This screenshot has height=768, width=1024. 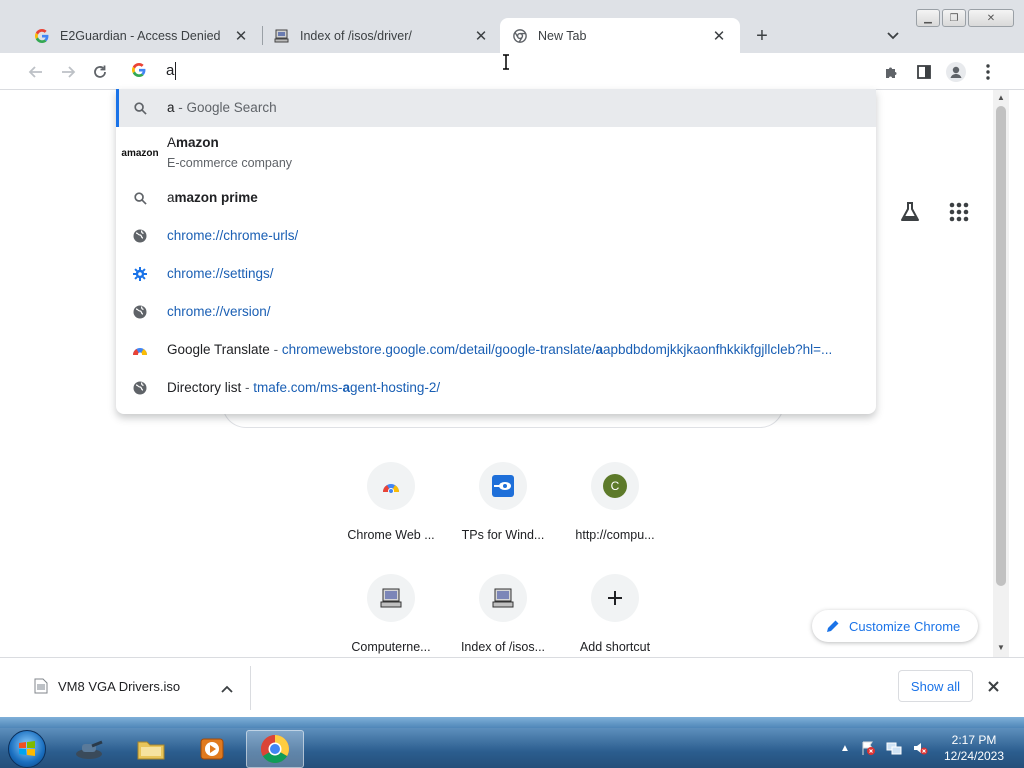 I want to click on arrow-right-icon, so click(x=69, y=72).